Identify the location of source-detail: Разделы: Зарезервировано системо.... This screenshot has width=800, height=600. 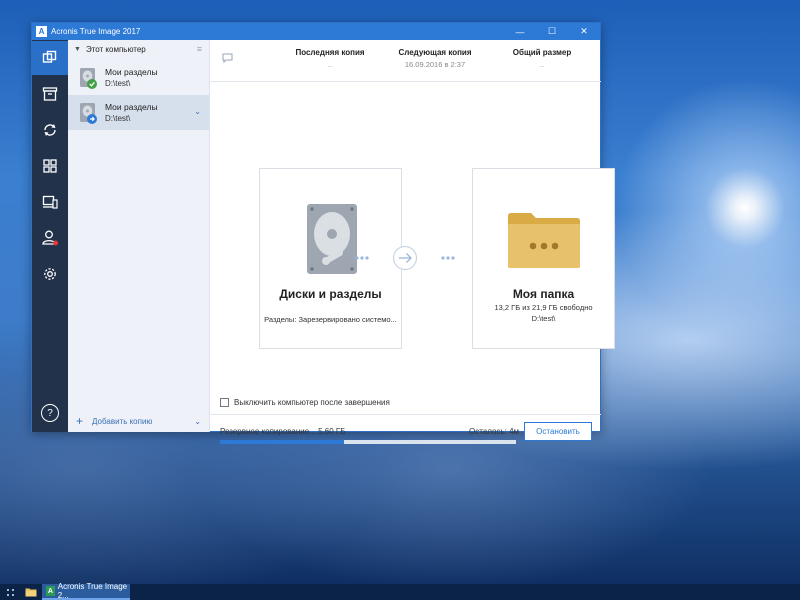
(330, 319).